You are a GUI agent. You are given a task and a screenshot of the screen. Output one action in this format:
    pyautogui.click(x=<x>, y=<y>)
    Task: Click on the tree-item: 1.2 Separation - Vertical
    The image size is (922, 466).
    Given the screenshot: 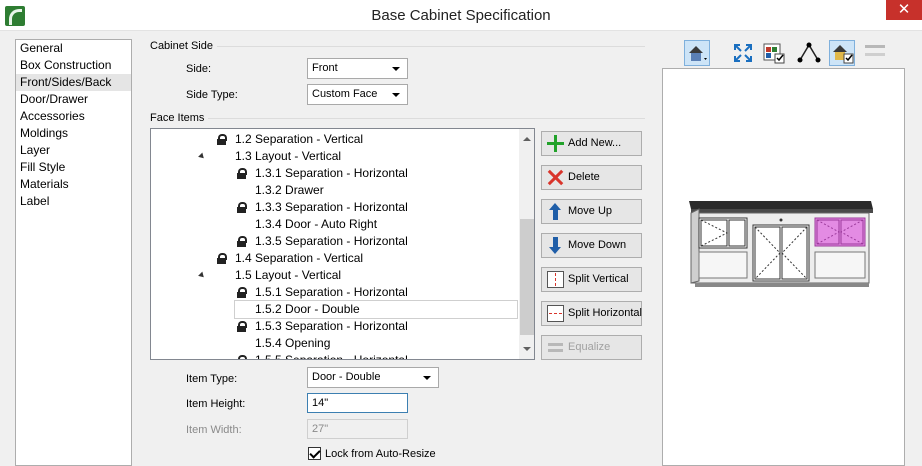 What is the action you would take?
    pyautogui.click(x=366, y=139)
    